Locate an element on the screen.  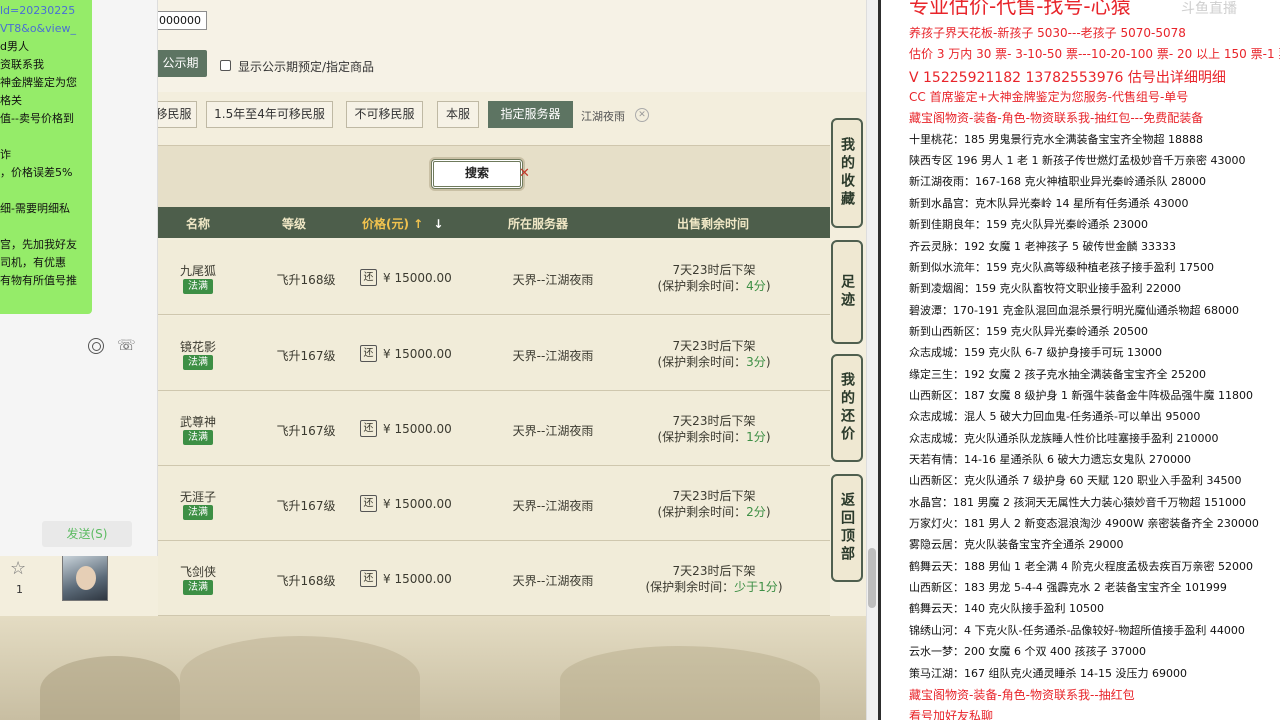
panel-line: 看号加好友私聊 is located at coordinates (951, 714).